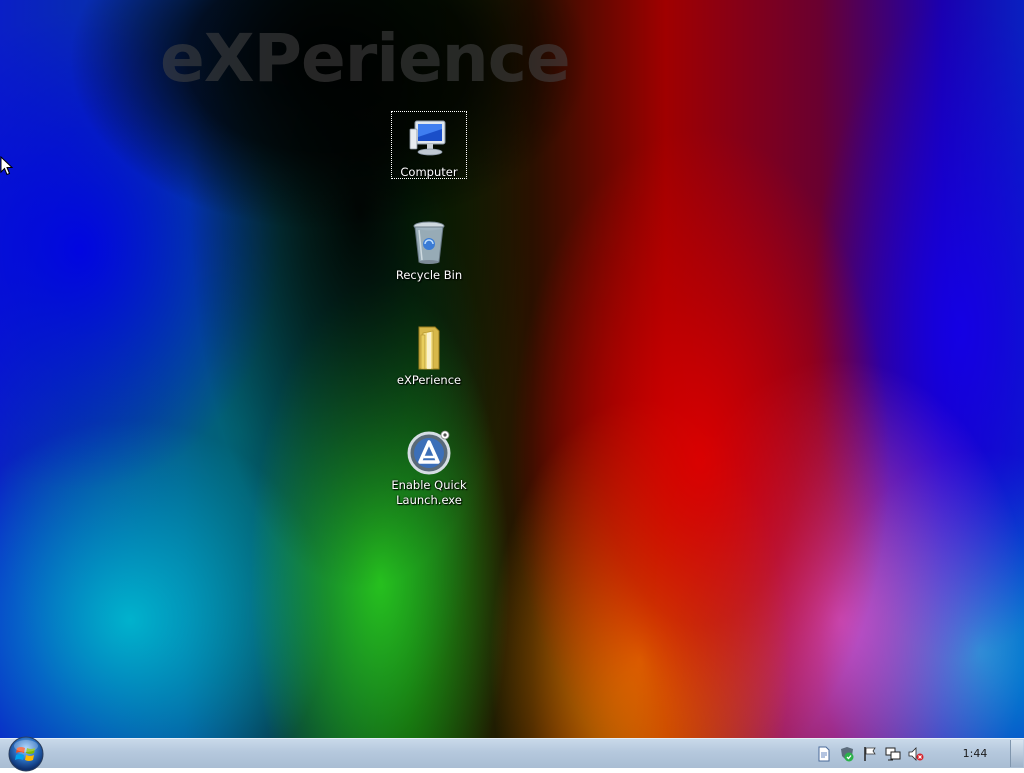  What do you see at coordinates (429, 348) in the screenshot?
I see `folder-icon` at bounding box center [429, 348].